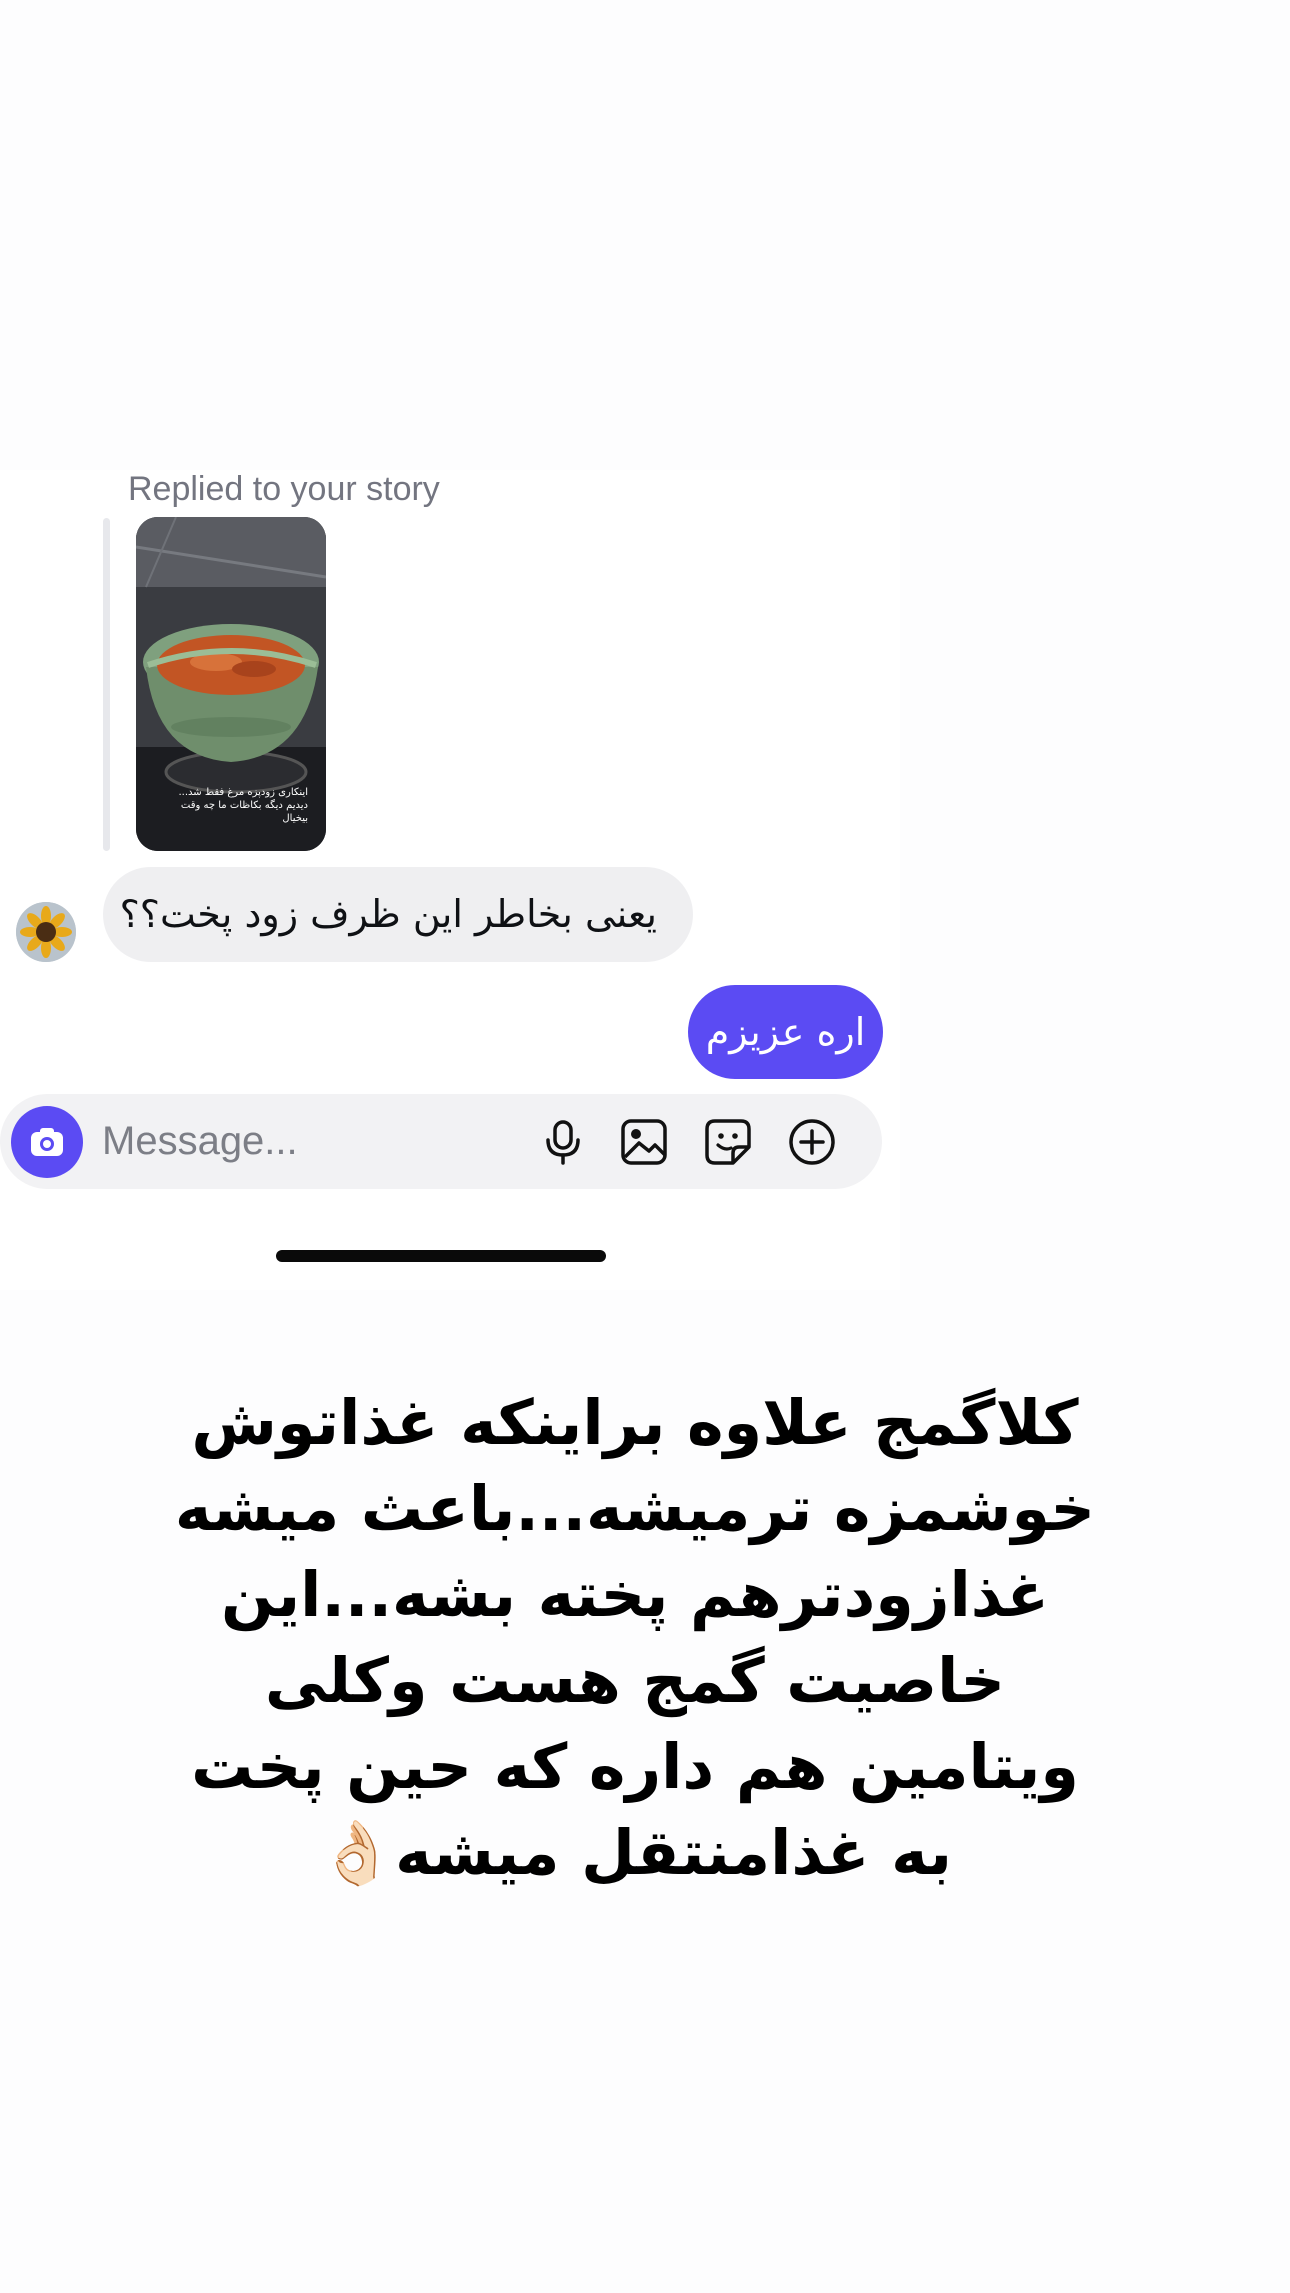 The image size is (1290, 2293). I want to click on overlay-line: خوشمزه ترمیشه...باعث میشه, so click(635, 1508).